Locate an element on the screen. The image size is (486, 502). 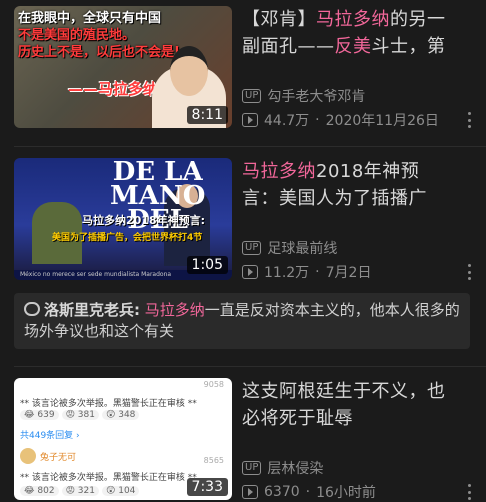
thumbnail-replies: 共449条回复 › is located at coordinates (50, 436).